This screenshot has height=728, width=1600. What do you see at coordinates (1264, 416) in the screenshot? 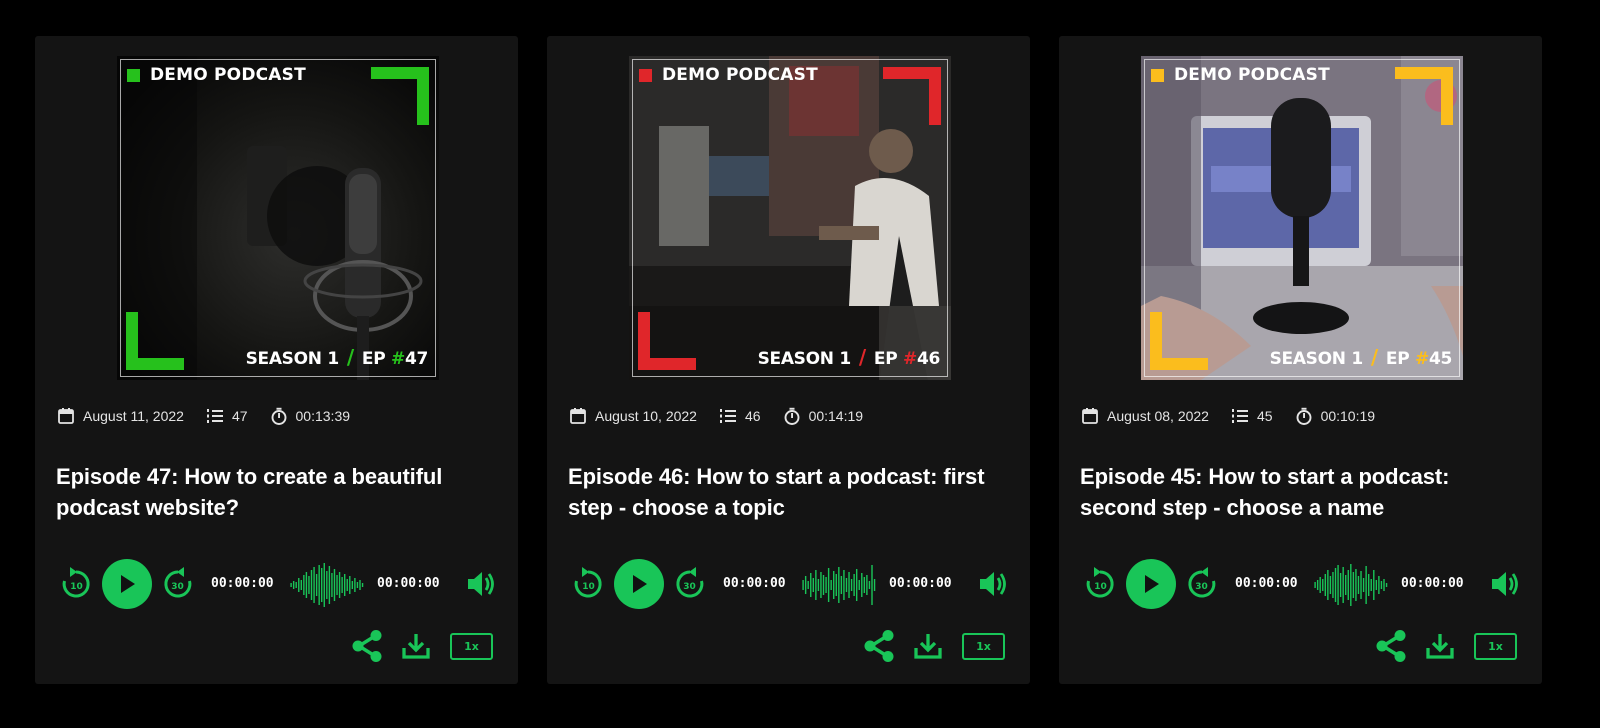
I see `number-text: 45` at bounding box center [1264, 416].